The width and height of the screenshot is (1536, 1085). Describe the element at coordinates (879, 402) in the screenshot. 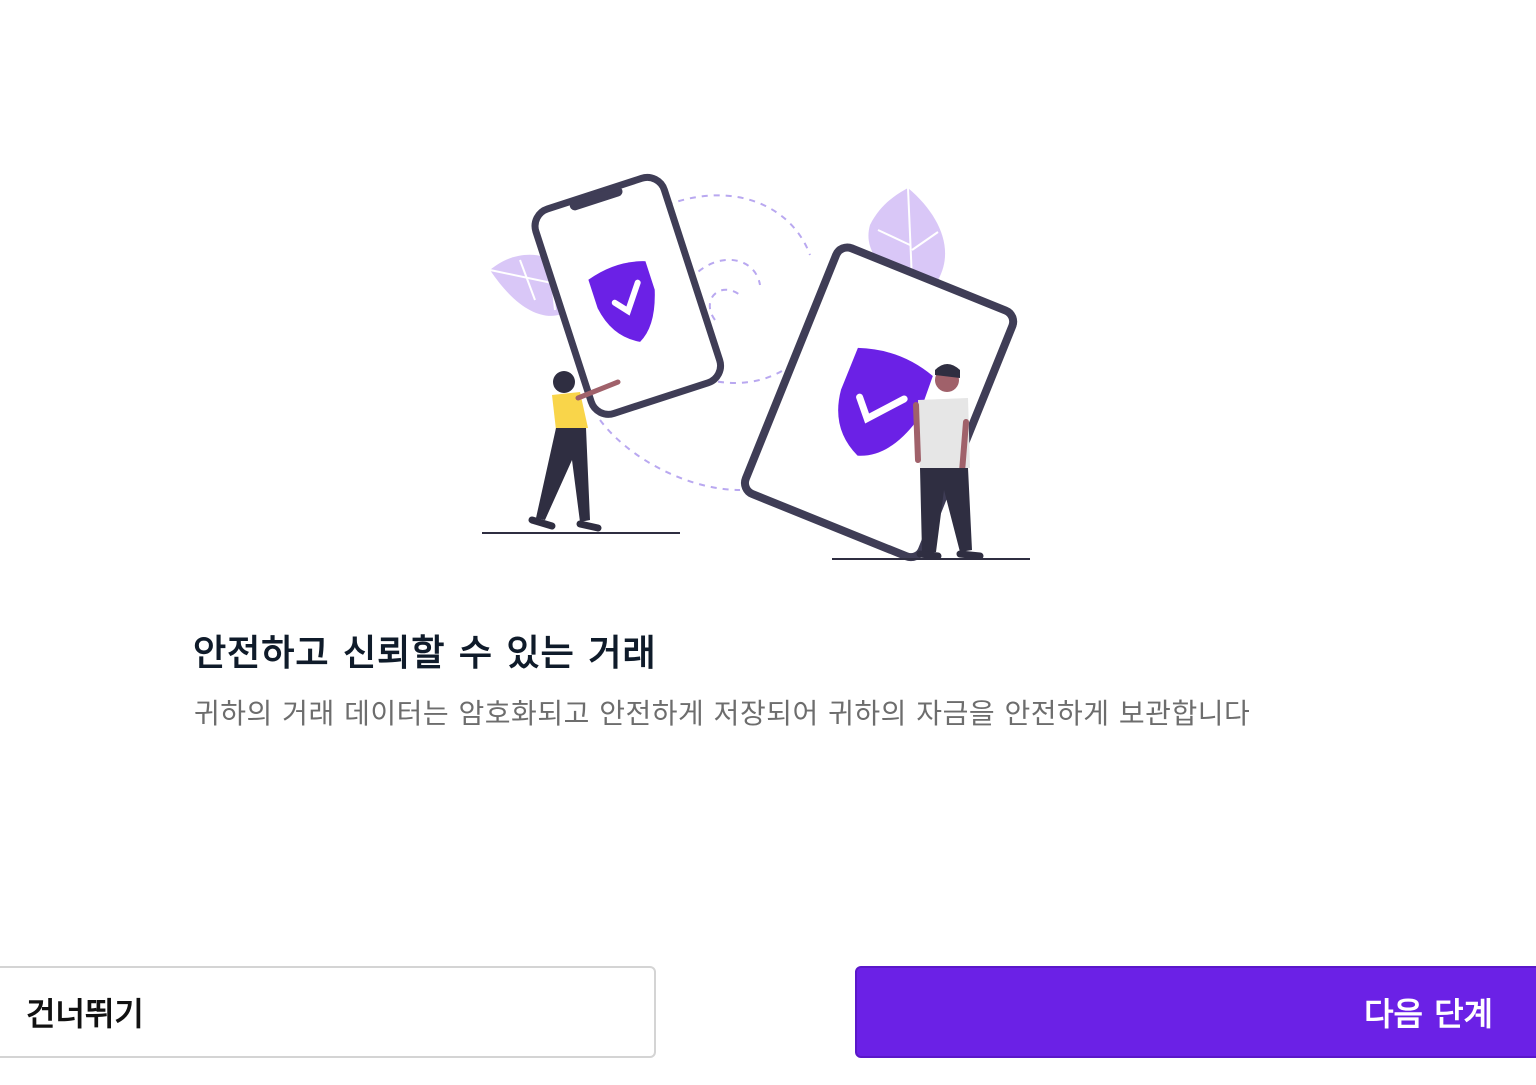

I see `tablet-icon` at that location.